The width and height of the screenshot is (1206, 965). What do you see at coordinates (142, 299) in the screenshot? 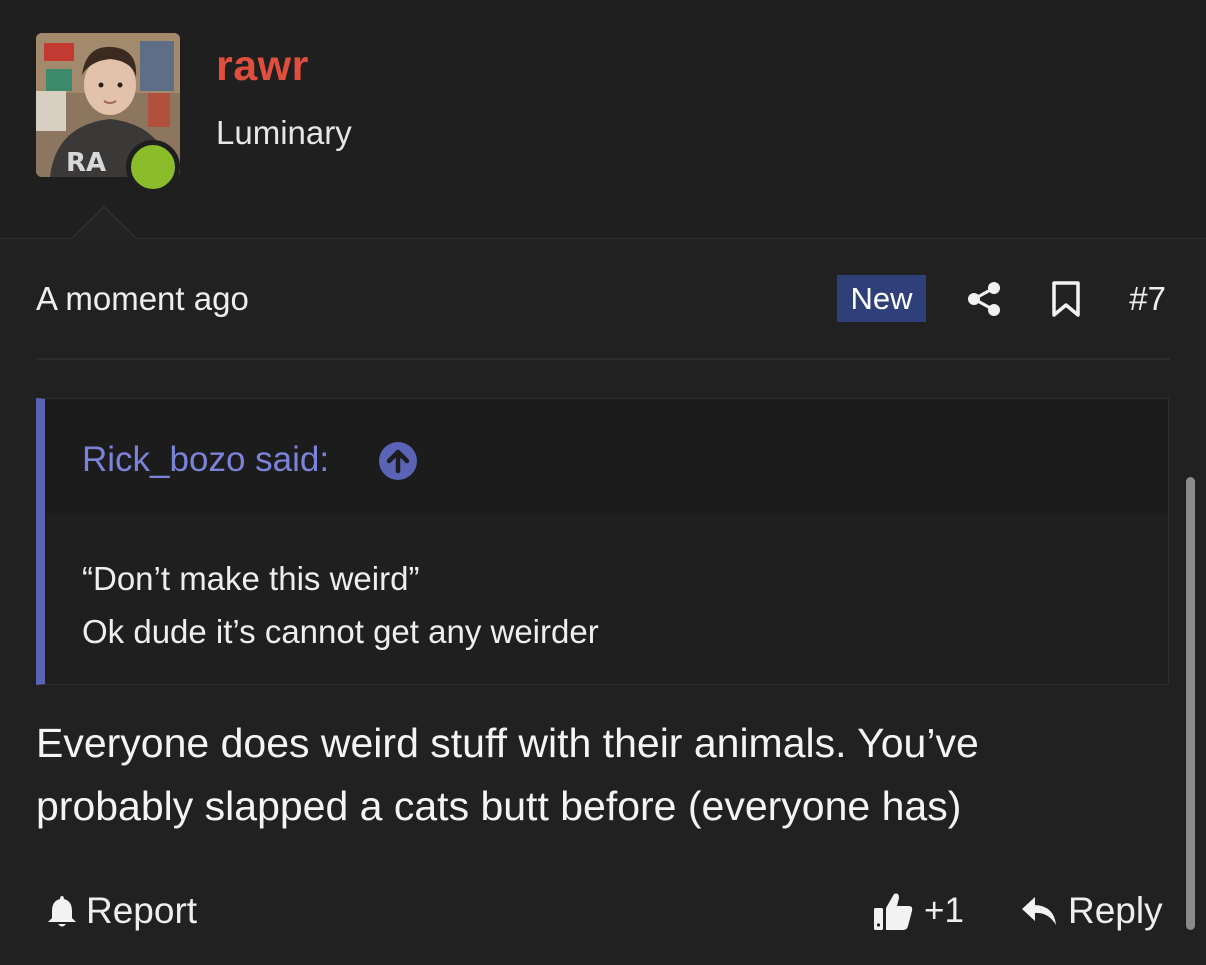
I see `post-timestamp: A moment ago` at bounding box center [142, 299].